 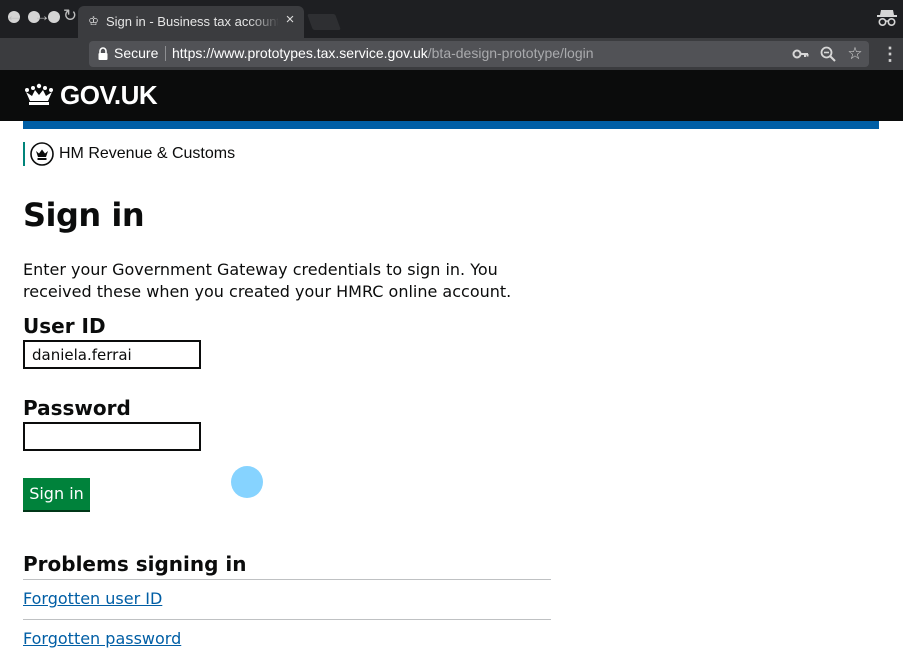 I want to click on user-id-label: User ID, so click(x=64, y=326).